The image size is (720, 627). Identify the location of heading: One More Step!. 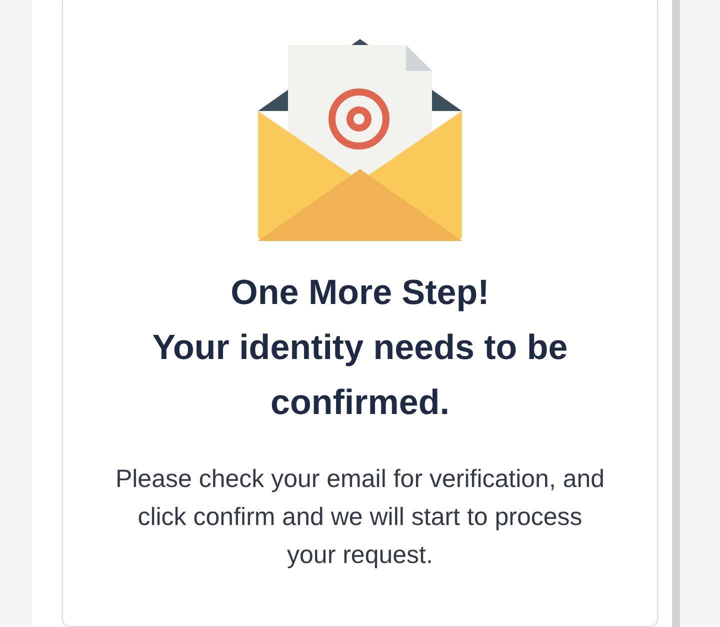
(360, 293).